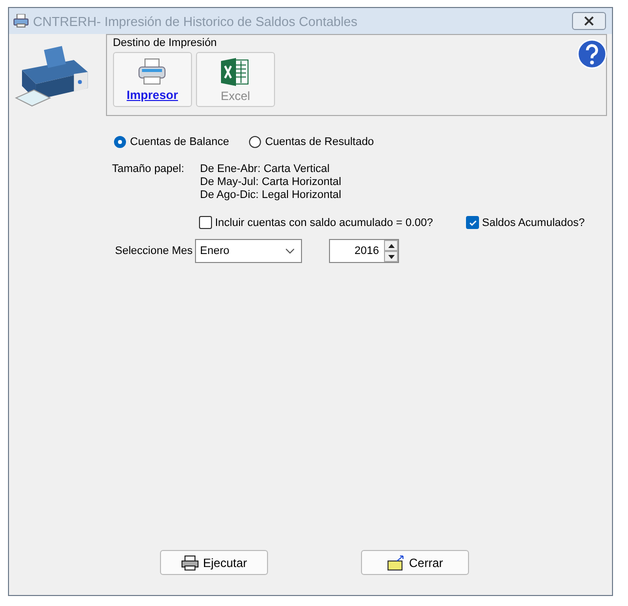 Image resolution: width=628 pixels, height=606 pixels. What do you see at coordinates (271, 195) in the screenshot?
I see `paper-size-note: De Ago-Dic: Legal Horizontal` at bounding box center [271, 195].